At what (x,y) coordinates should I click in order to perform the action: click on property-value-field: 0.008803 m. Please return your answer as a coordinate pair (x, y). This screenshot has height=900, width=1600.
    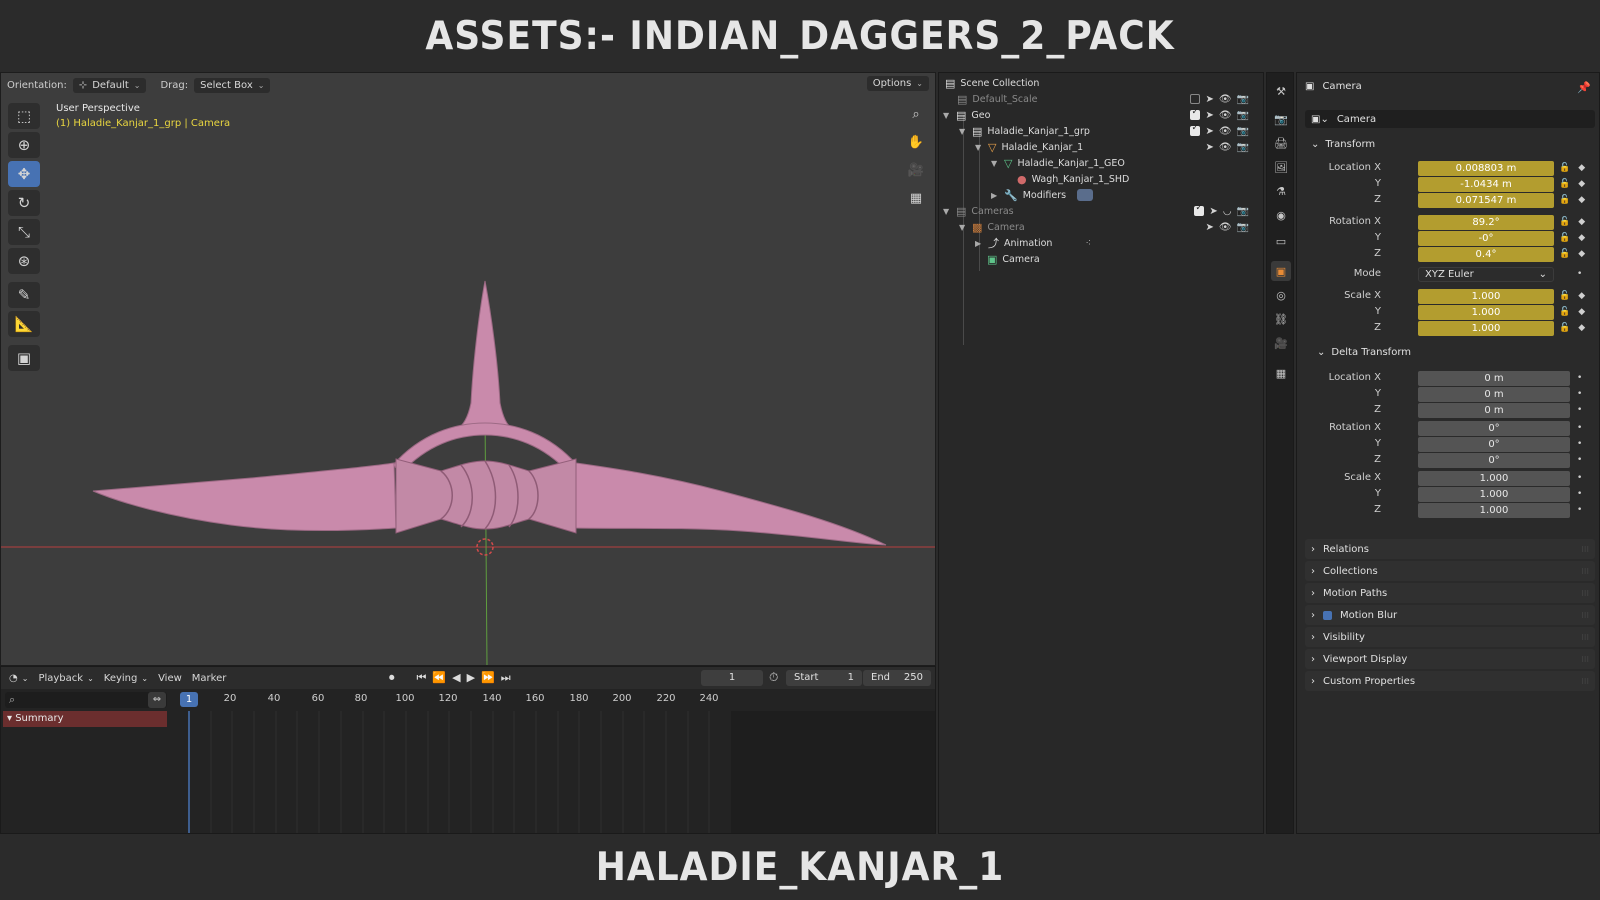
    Looking at the image, I should click on (1486, 168).